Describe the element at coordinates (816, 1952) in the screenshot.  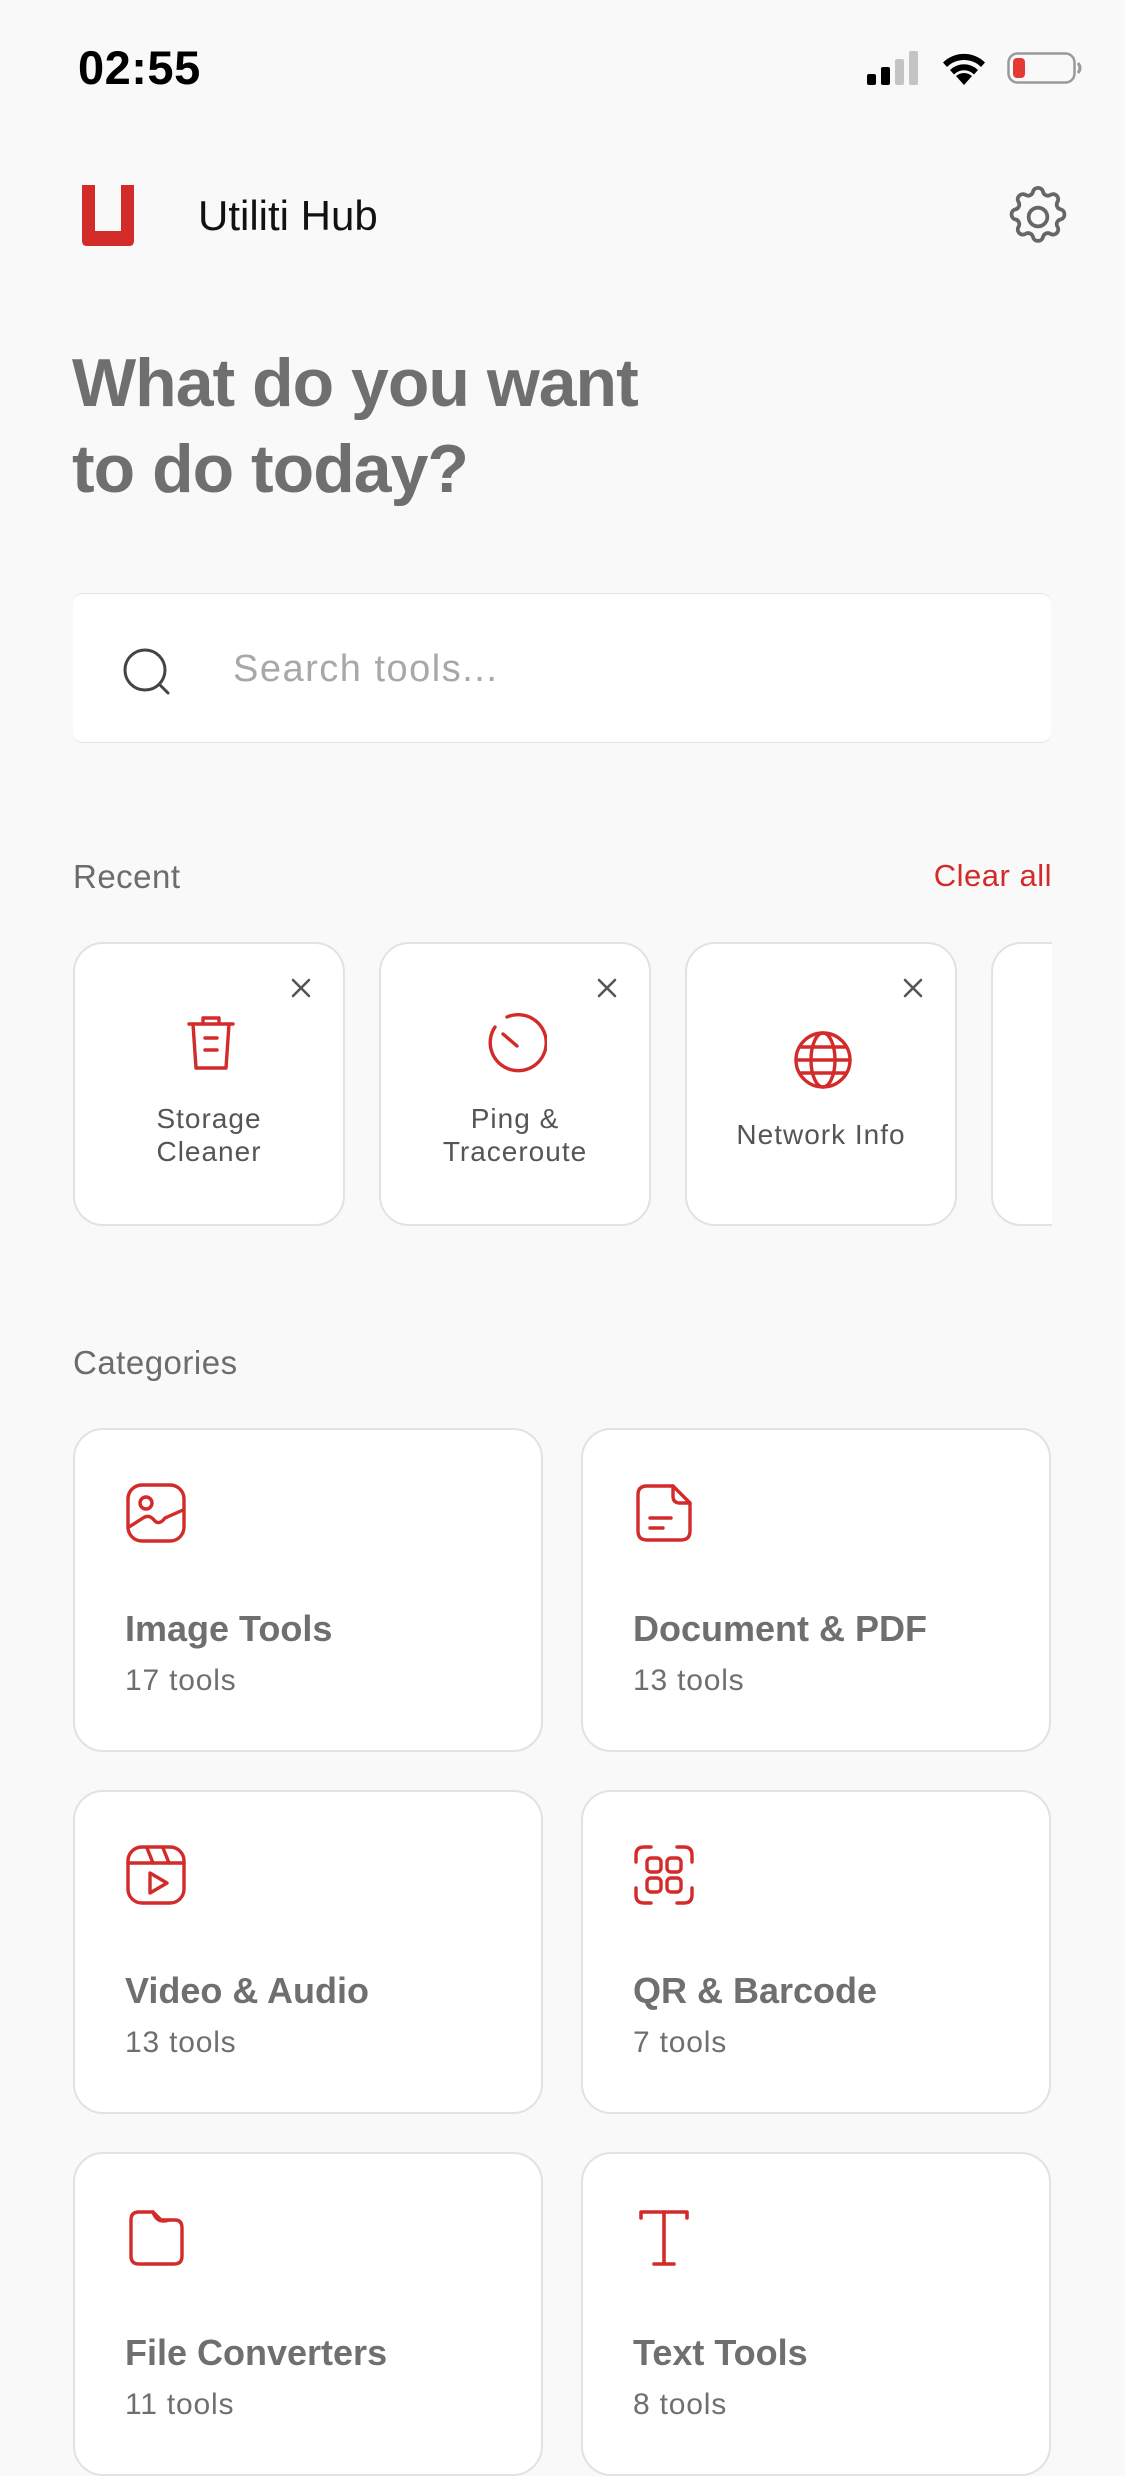
I see `category-qr-barcode: QR & Barcode 7 tools` at that location.